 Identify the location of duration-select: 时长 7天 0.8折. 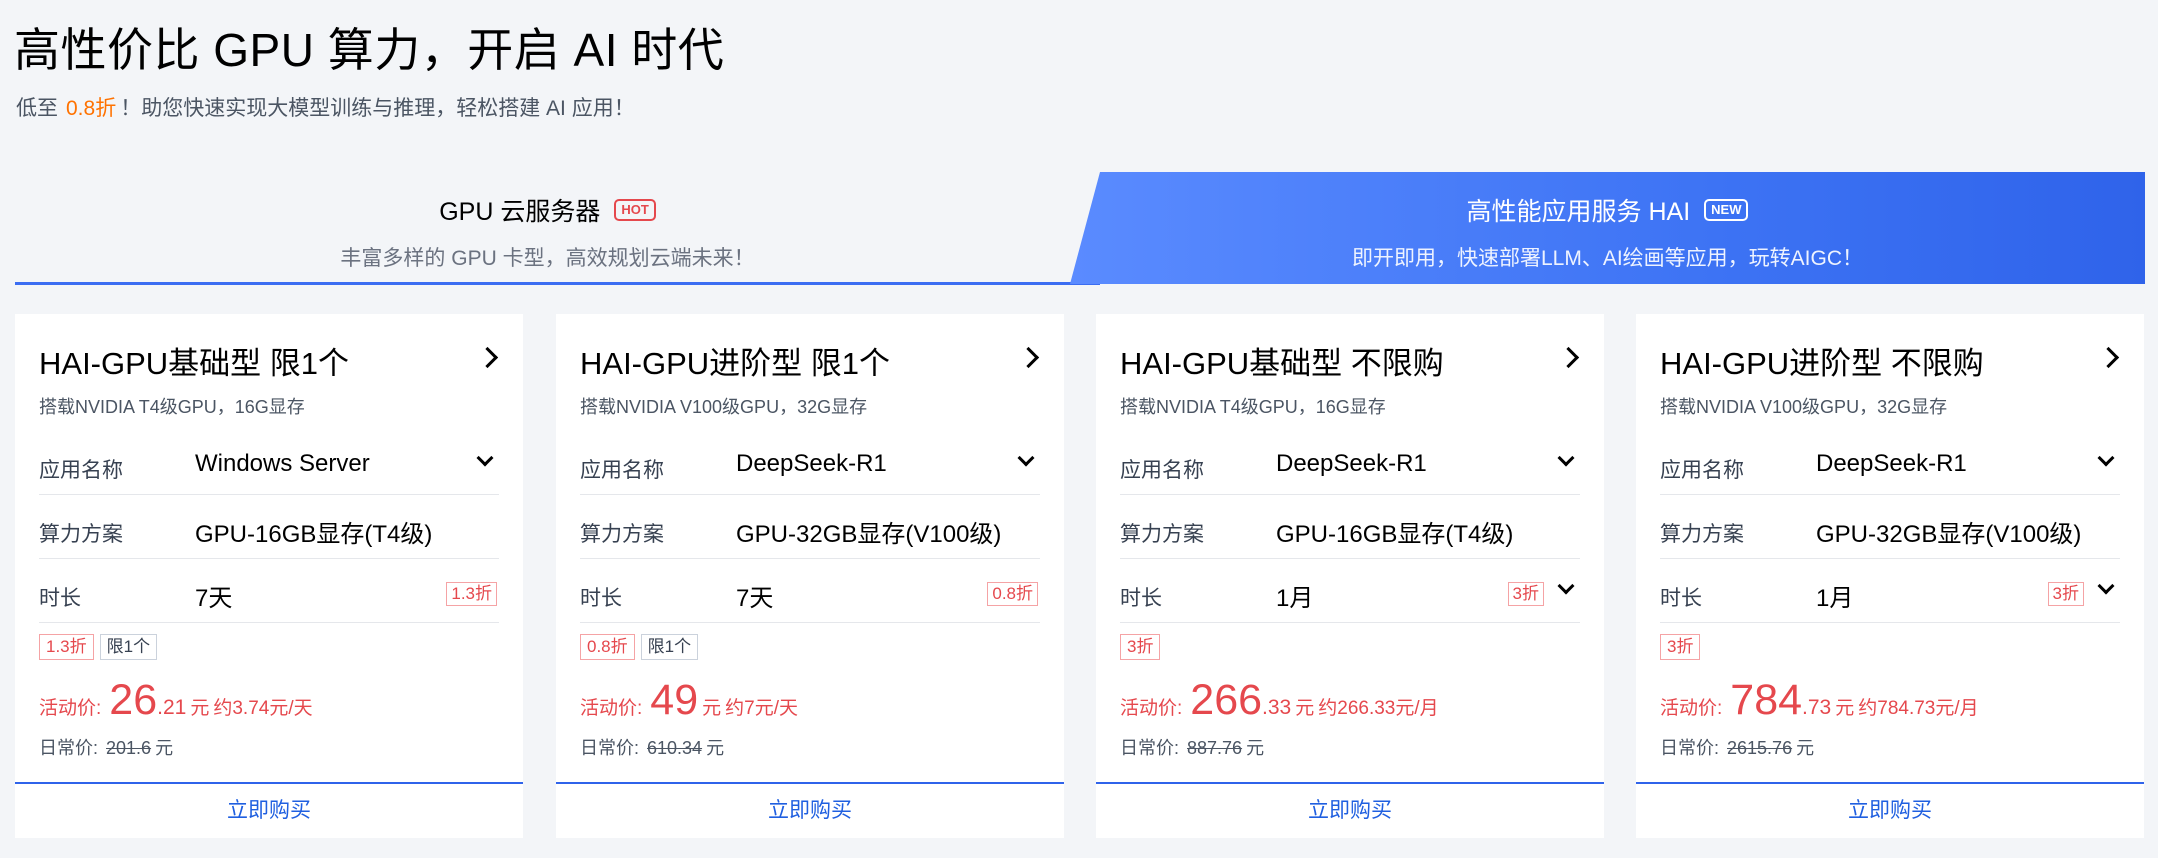
(810, 591).